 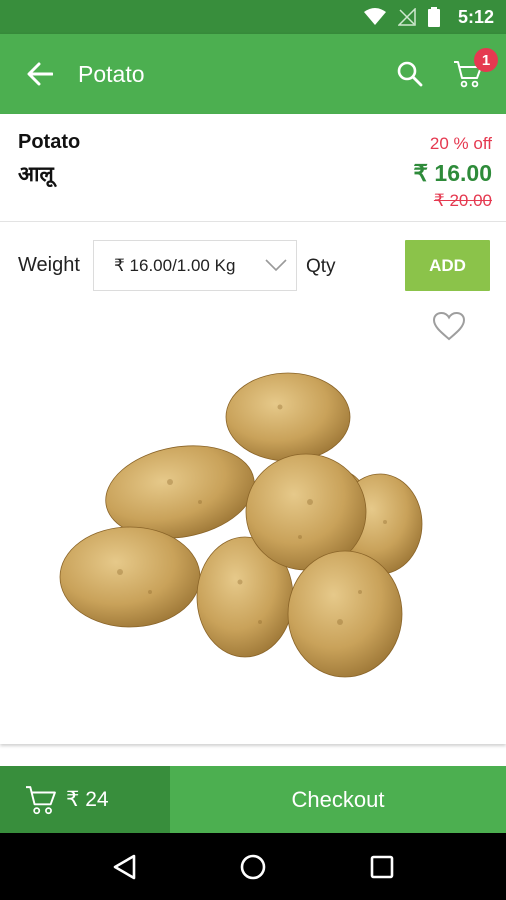 I want to click on navigation-bar, so click(x=253, y=866).